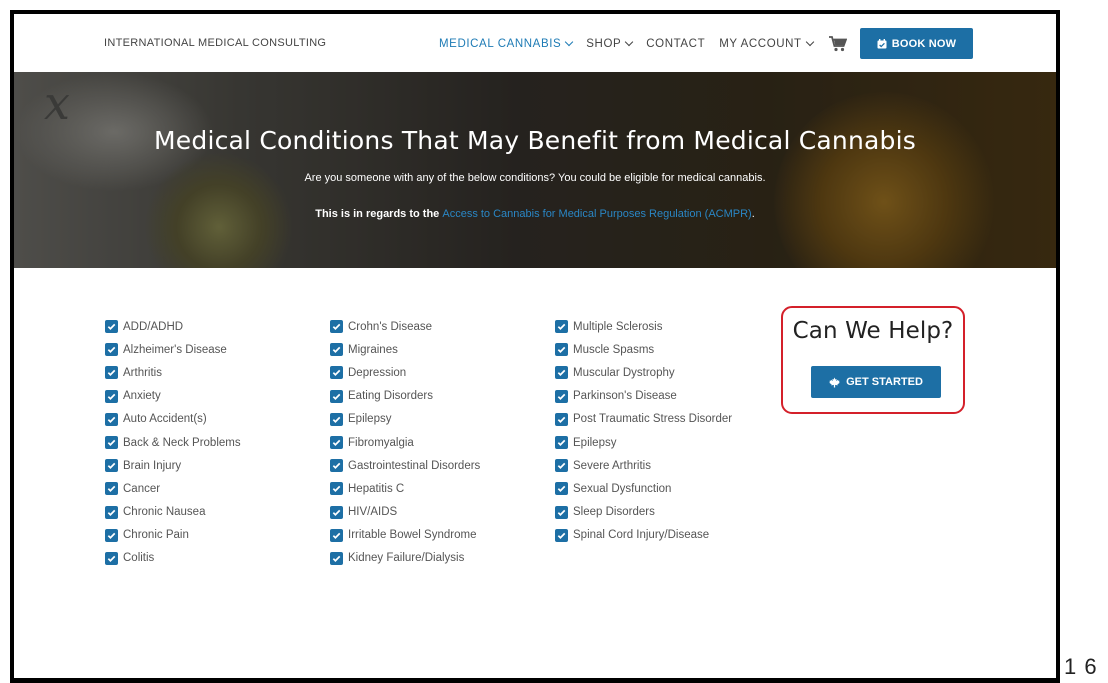 The height and width of the screenshot is (683, 1108). I want to click on condition-item: Spinal Cord Injury/Disease, so click(643, 535).